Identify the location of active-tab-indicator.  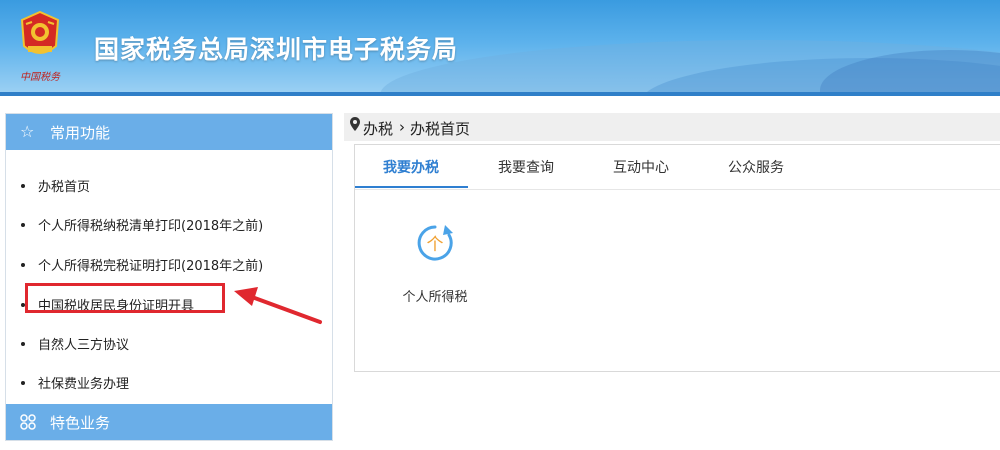
(411, 187).